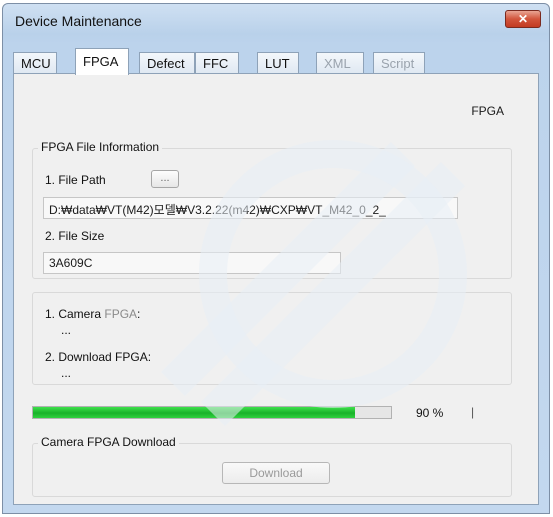 Image resolution: width=553 pixels, height=517 pixels. What do you see at coordinates (100, 147) in the screenshot?
I see `file-info-title: FPGA File Information` at bounding box center [100, 147].